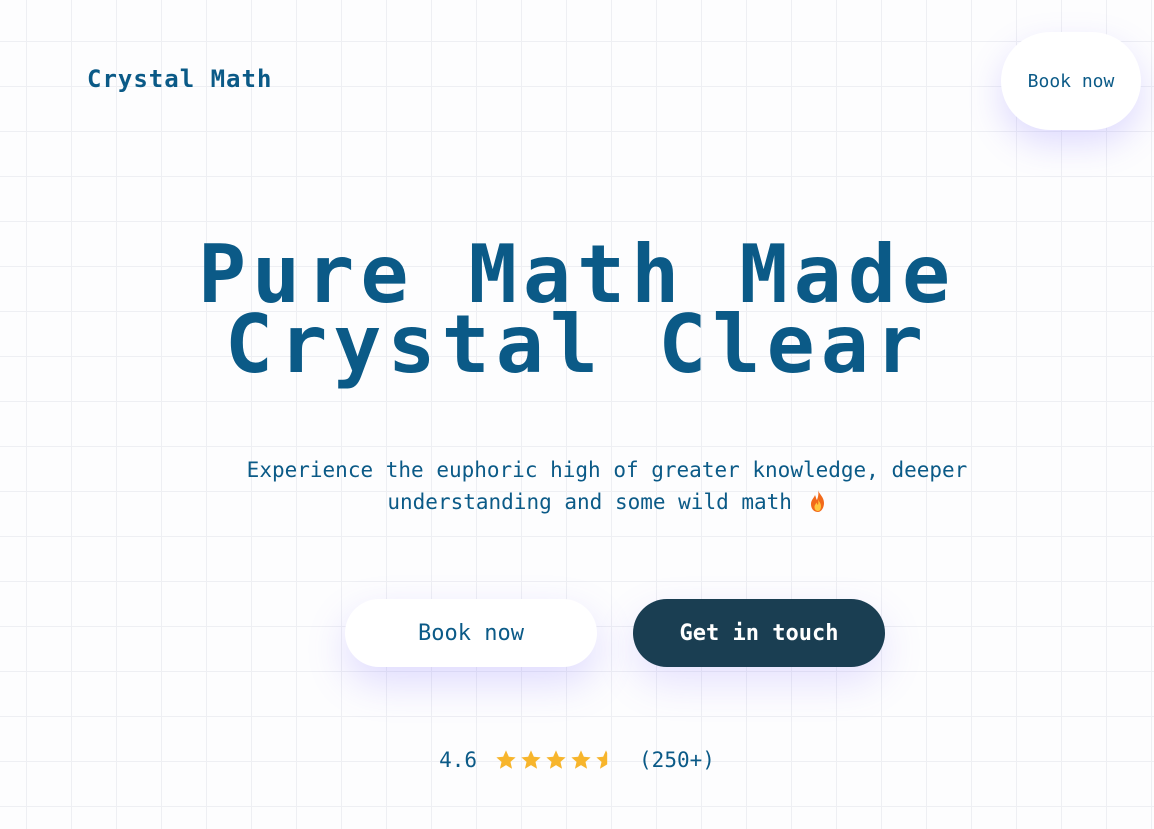 The width and height of the screenshot is (1154, 829). Describe the element at coordinates (817, 501) in the screenshot. I see `fire-icon` at that location.